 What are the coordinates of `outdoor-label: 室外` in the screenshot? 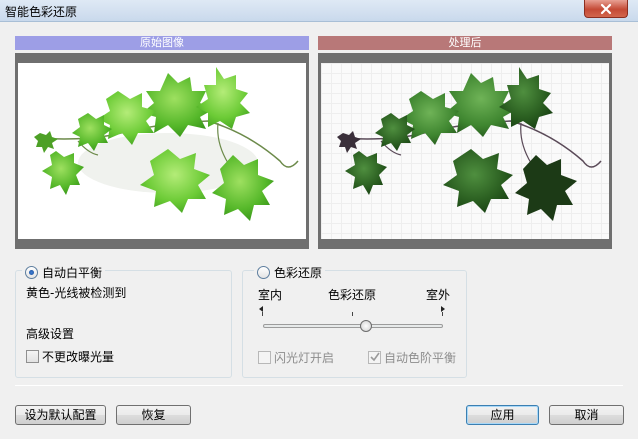 It's located at (438, 295).